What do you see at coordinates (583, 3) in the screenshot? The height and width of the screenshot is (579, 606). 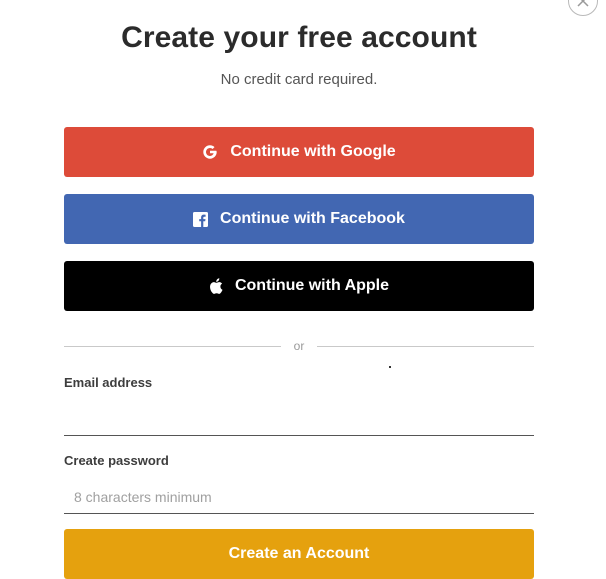 I see `close-icon` at bounding box center [583, 3].